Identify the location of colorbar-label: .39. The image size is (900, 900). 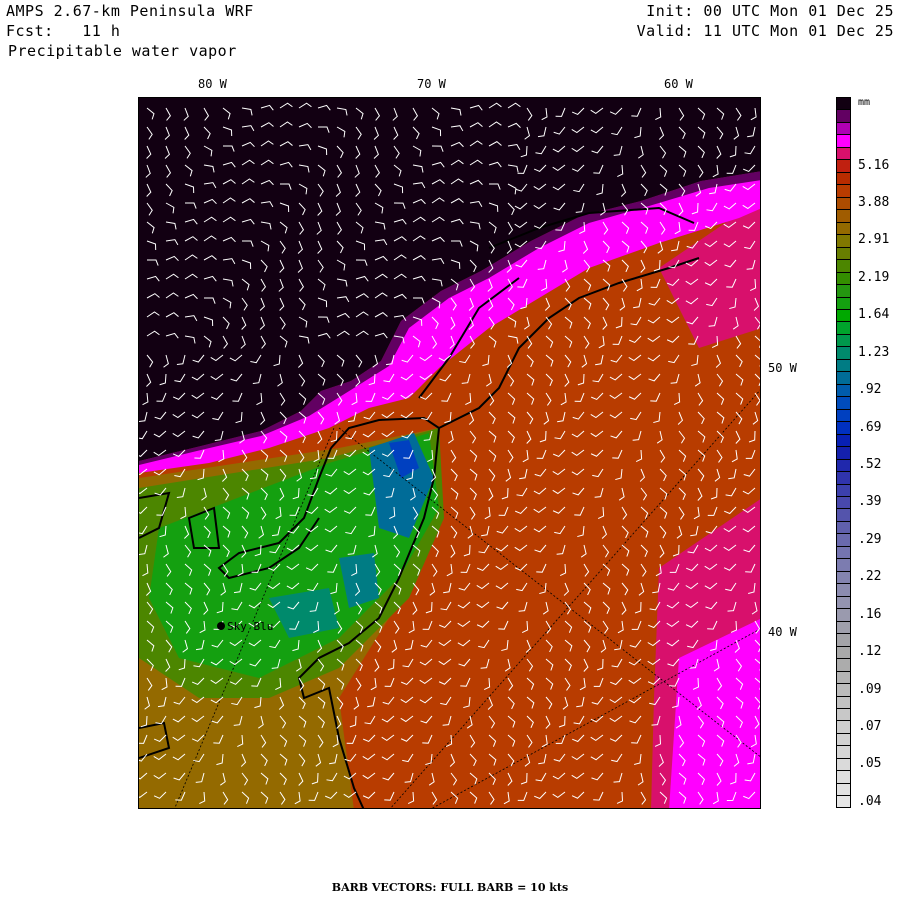
(870, 502).